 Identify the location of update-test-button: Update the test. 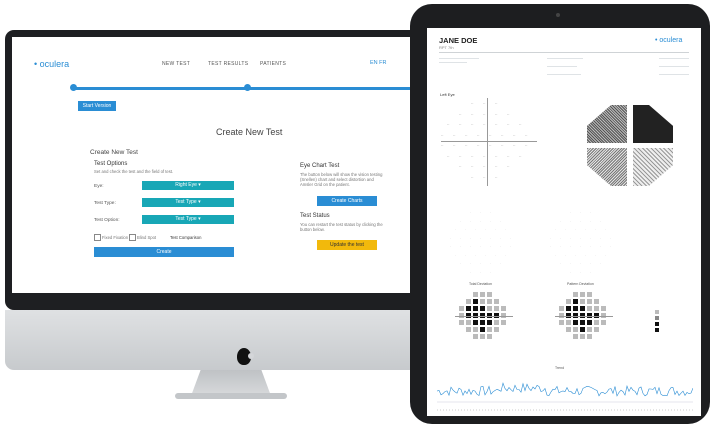
(347, 245).